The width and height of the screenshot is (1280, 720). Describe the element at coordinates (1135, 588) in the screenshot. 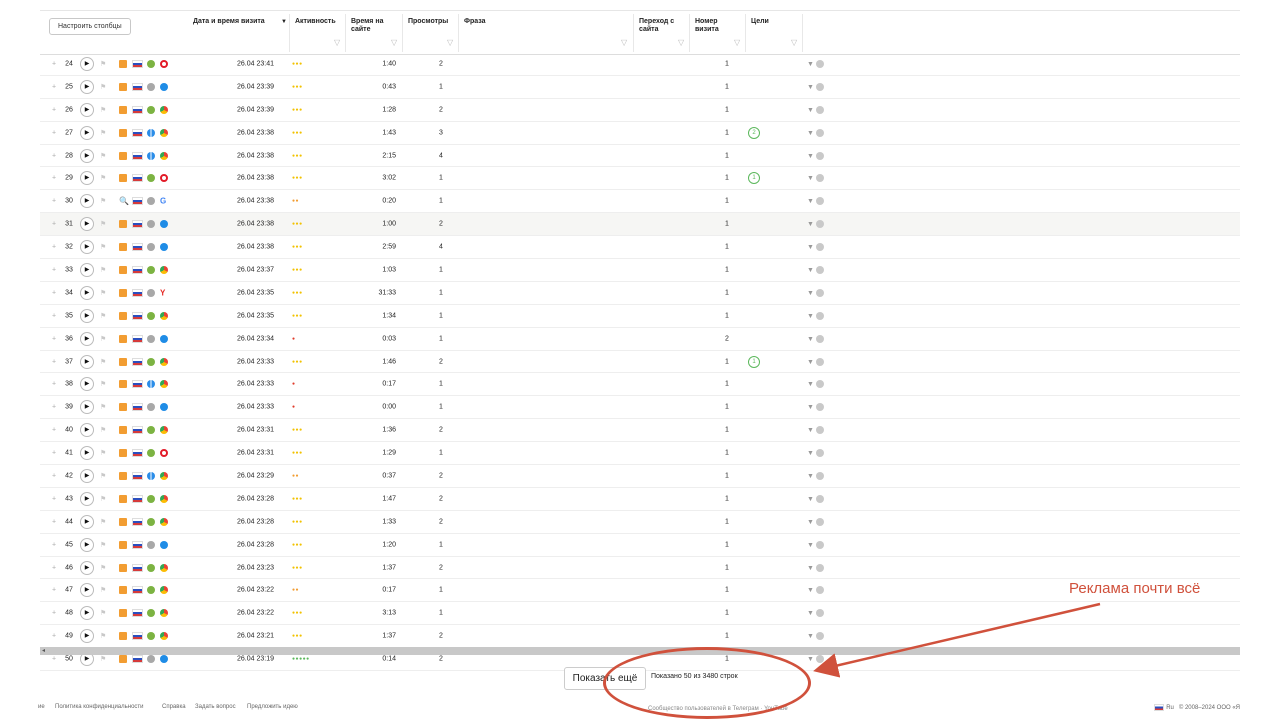

I see `annotation-text: Реклама почти всё` at that location.